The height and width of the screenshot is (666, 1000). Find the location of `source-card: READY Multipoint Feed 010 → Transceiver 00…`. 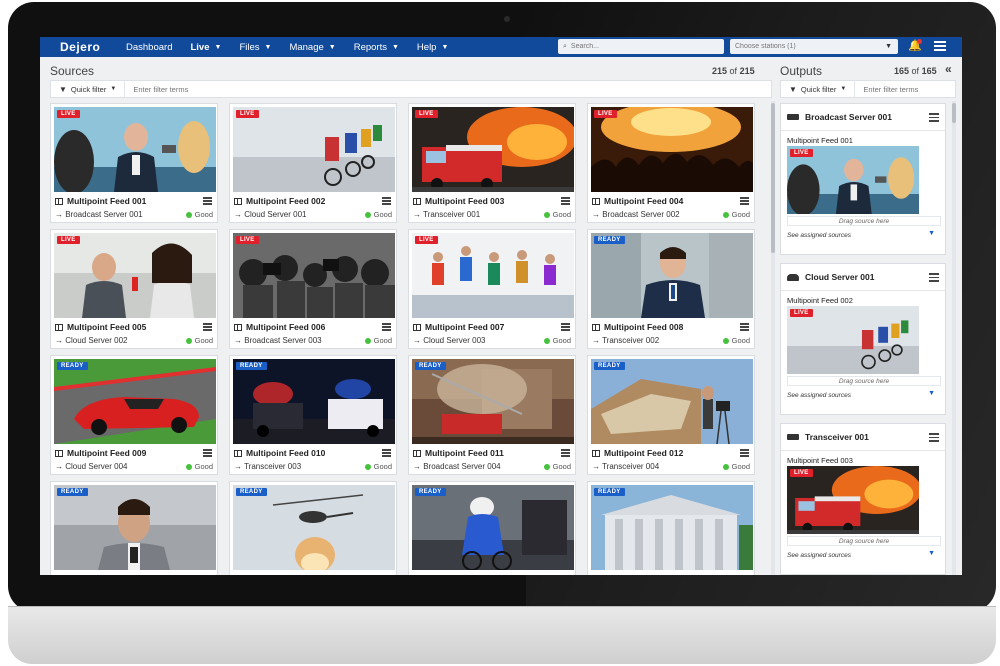

source-card: READY Multipoint Feed 010 → Transceiver 00… is located at coordinates (313, 415).